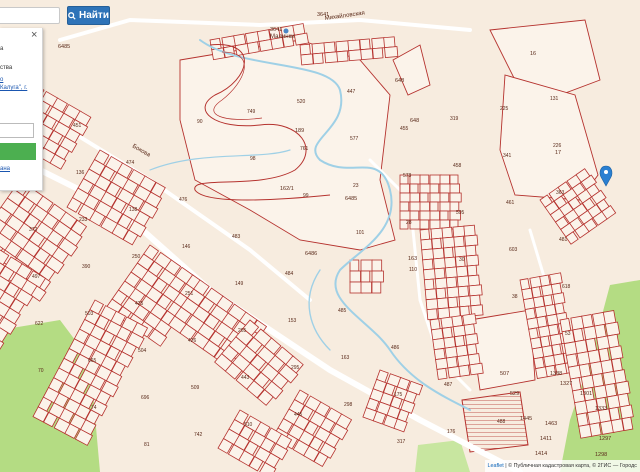 This screenshot has height=472, width=640. I want to click on leaflet-link: Leaflet, so click(496, 466).